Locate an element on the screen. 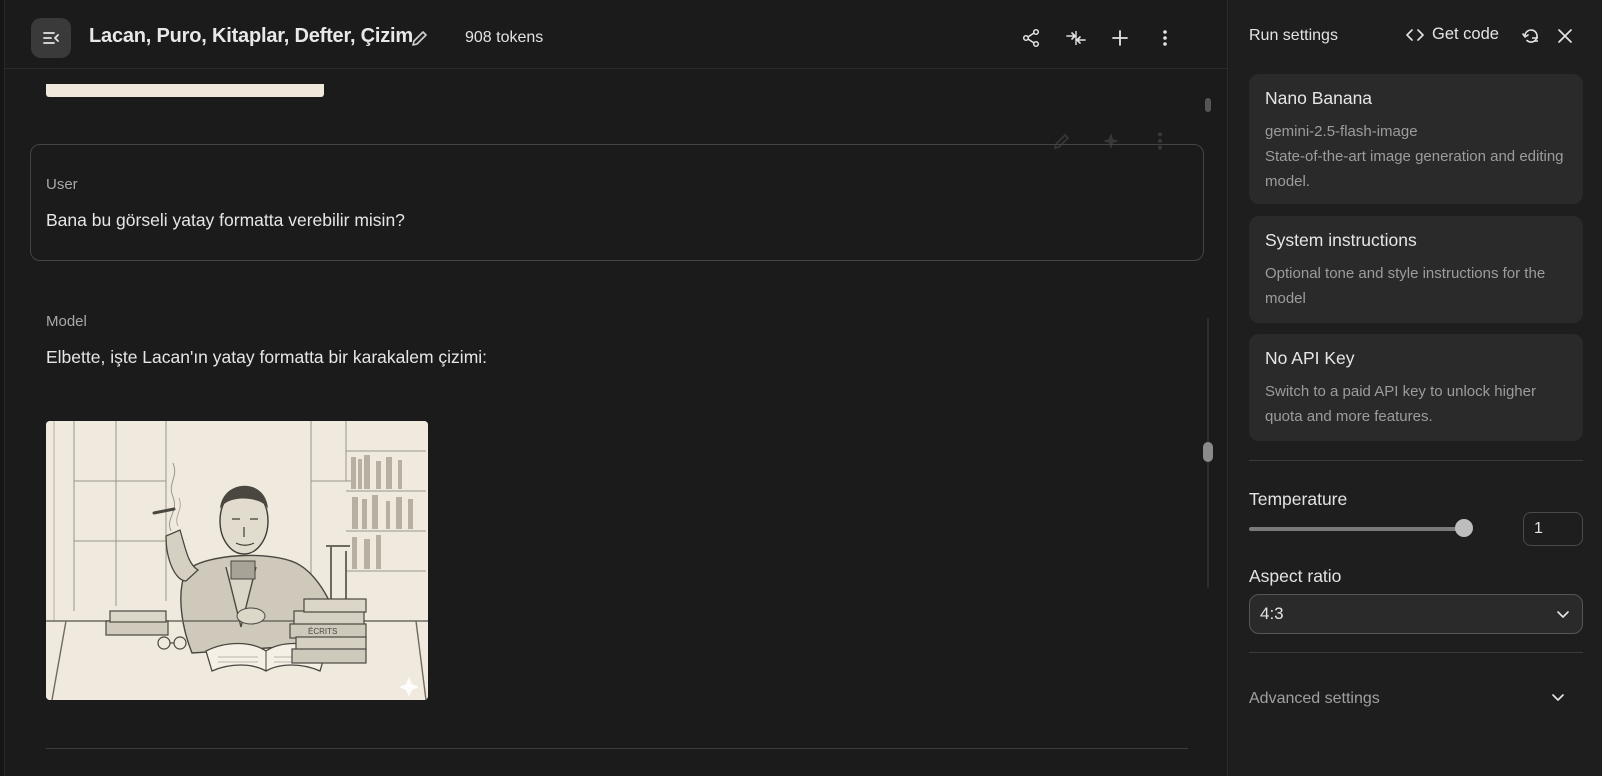  toggle-sidebar-button is located at coordinates (51, 38).